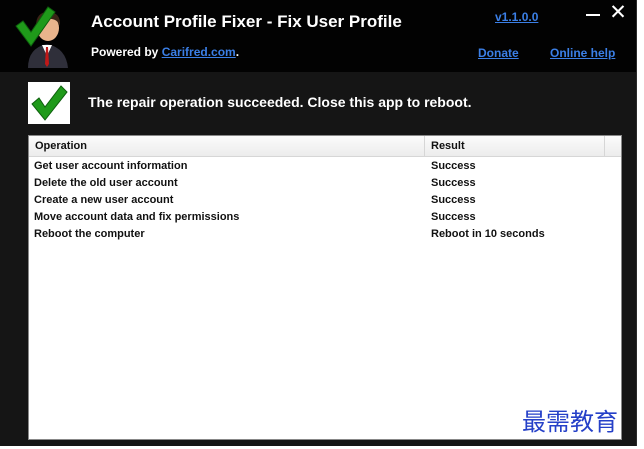 This screenshot has height=449, width=644. What do you see at coordinates (106, 183) in the screenshot?
I see `row-operation: Delete the old user account` at bounding box center [106, 183].